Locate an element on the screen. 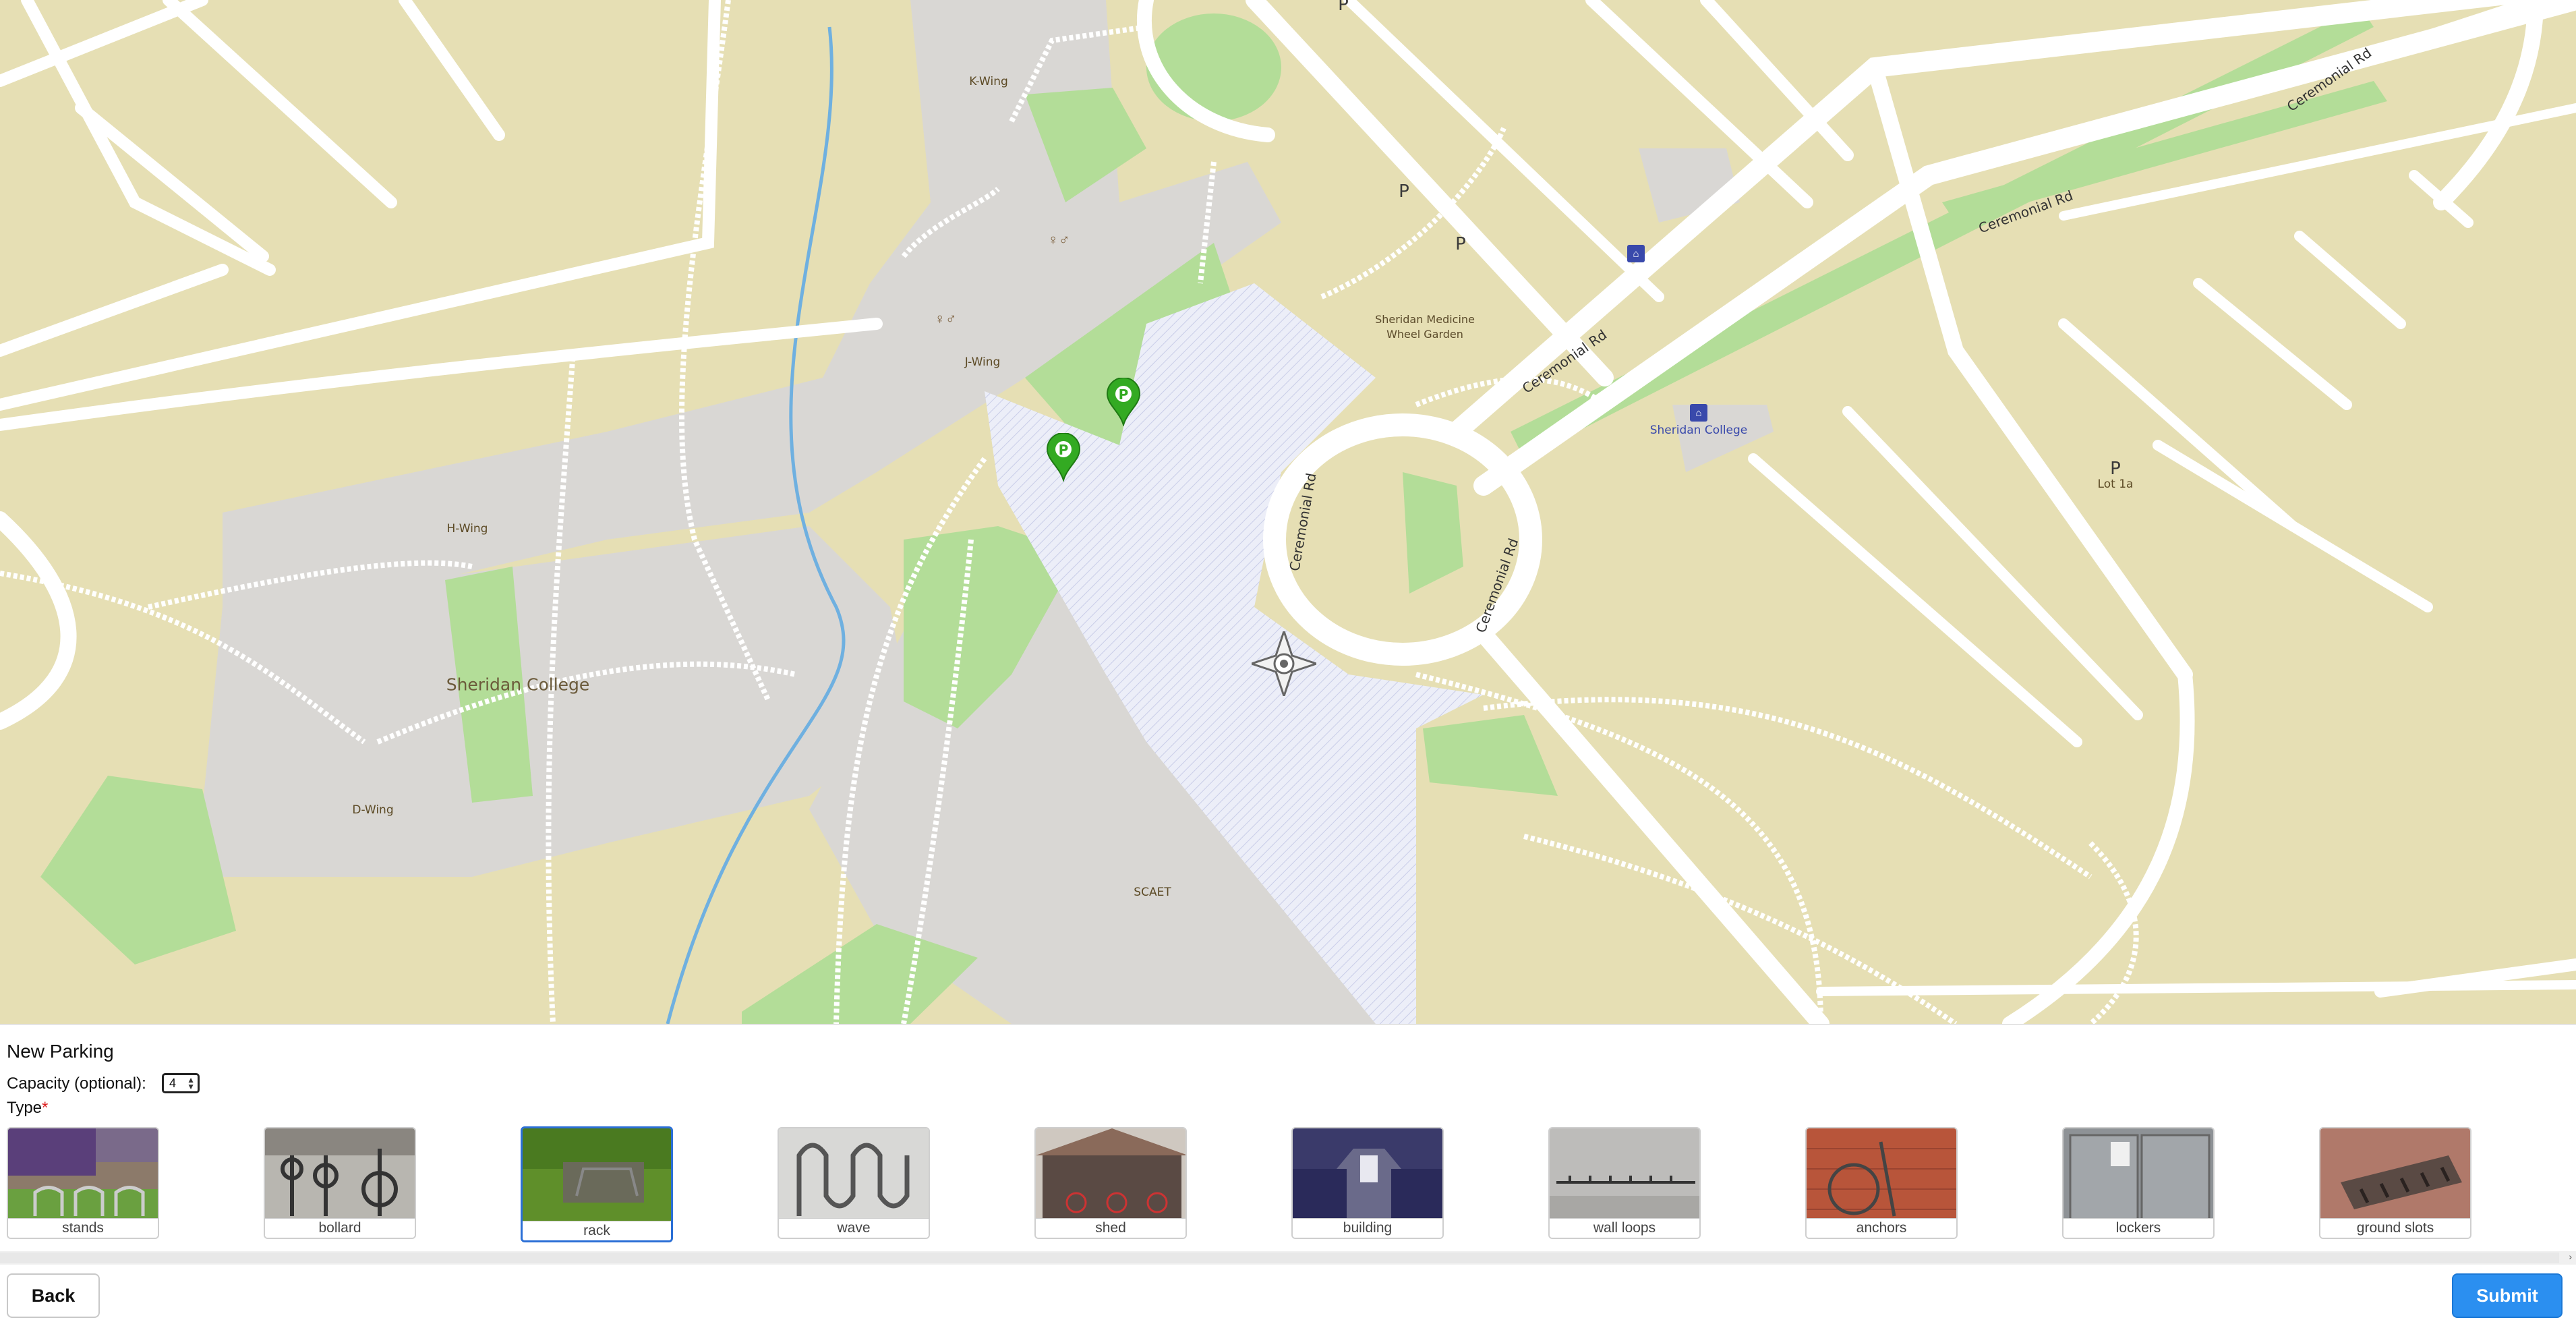 The height and width of the screenshot is (1324, 2576). scroll-right-icon: › is located at coordinates (2570, 1256).